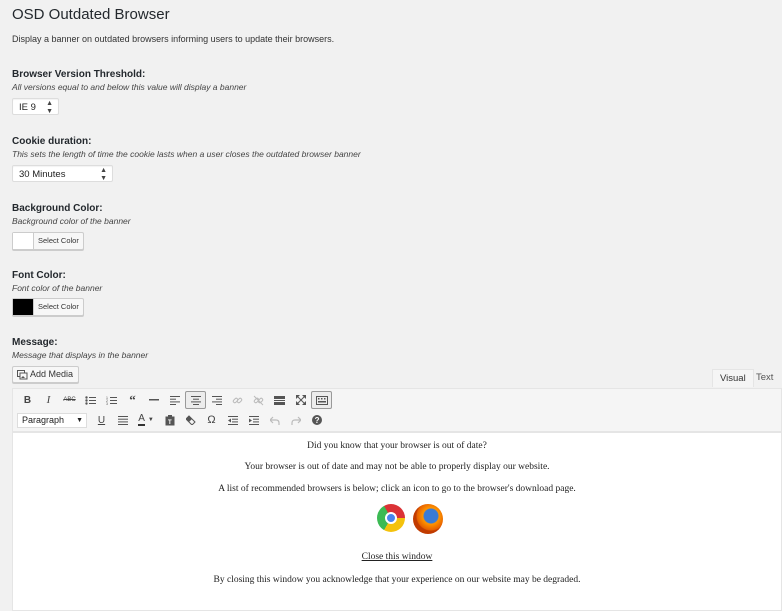  Describe the element at coordinates (111, 400) in the screenshot. I see `numbered-list-icon: 123` at that location.